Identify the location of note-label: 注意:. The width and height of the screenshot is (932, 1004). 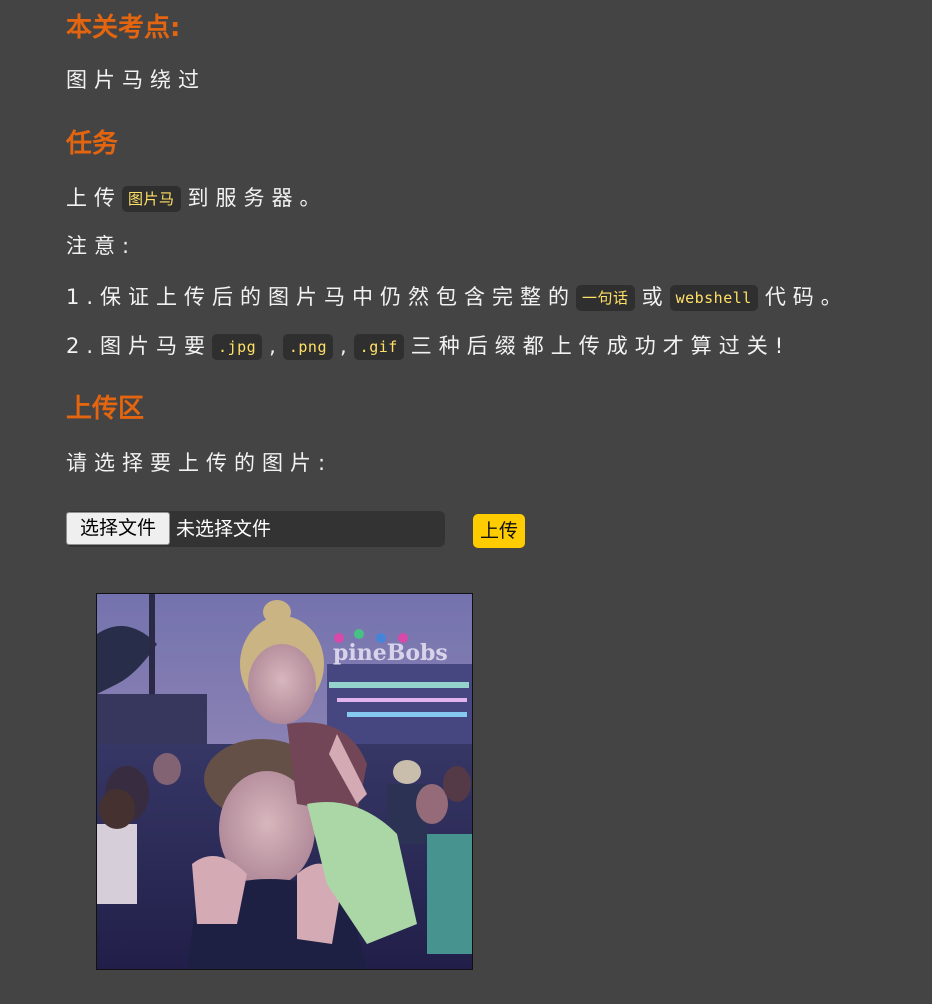
(101, 246).